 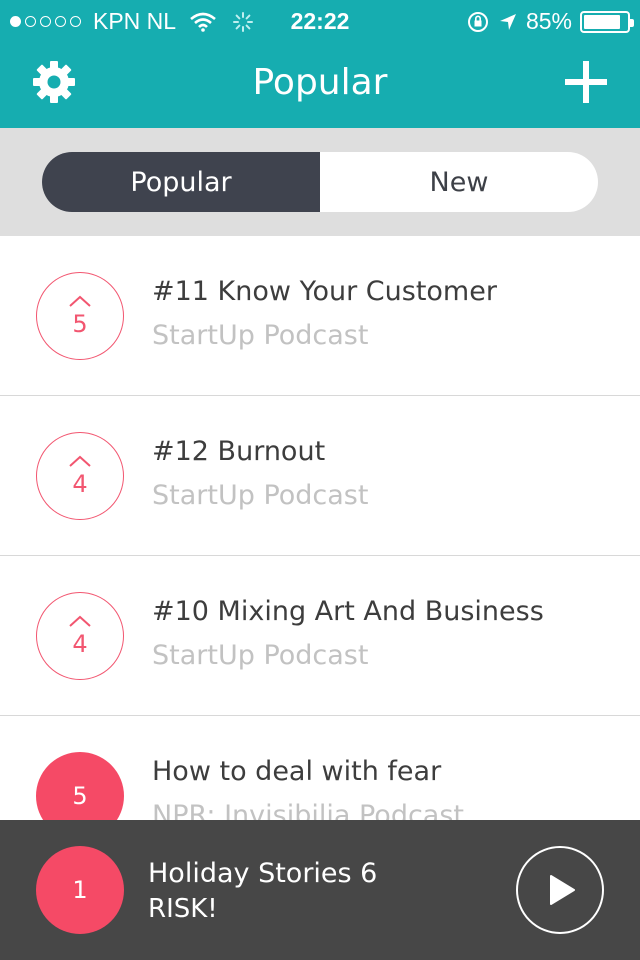 What do you see at coordinates (263, 873) in the screenshot?
I see `now-playing-title: Holiday Stories 6` at bounding box center [263, 873].